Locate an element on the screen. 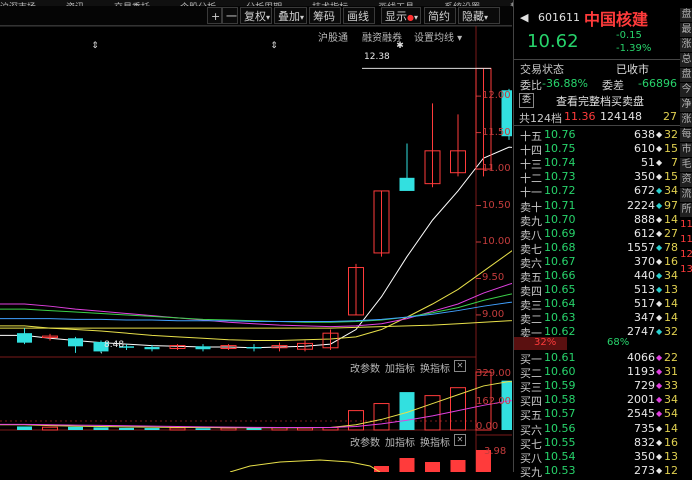 This screenshot has height=480, width=692. level-volume: 440 is located at coordinates (644, 275).